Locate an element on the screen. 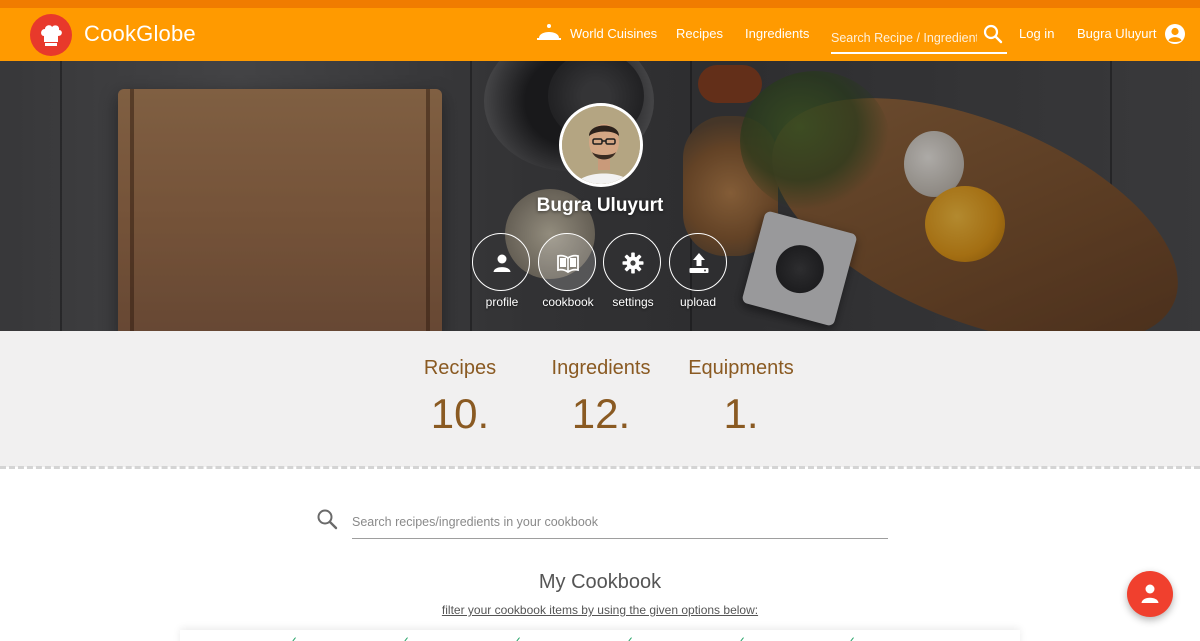  cookbook-button is located at coordinates (567, 262).